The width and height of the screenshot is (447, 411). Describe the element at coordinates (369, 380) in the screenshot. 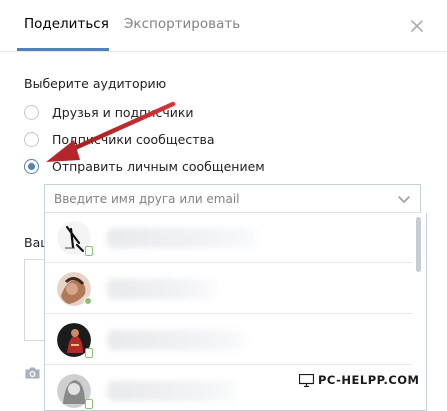

I see `watermark-text: PC-HELPP.COM` at that location.